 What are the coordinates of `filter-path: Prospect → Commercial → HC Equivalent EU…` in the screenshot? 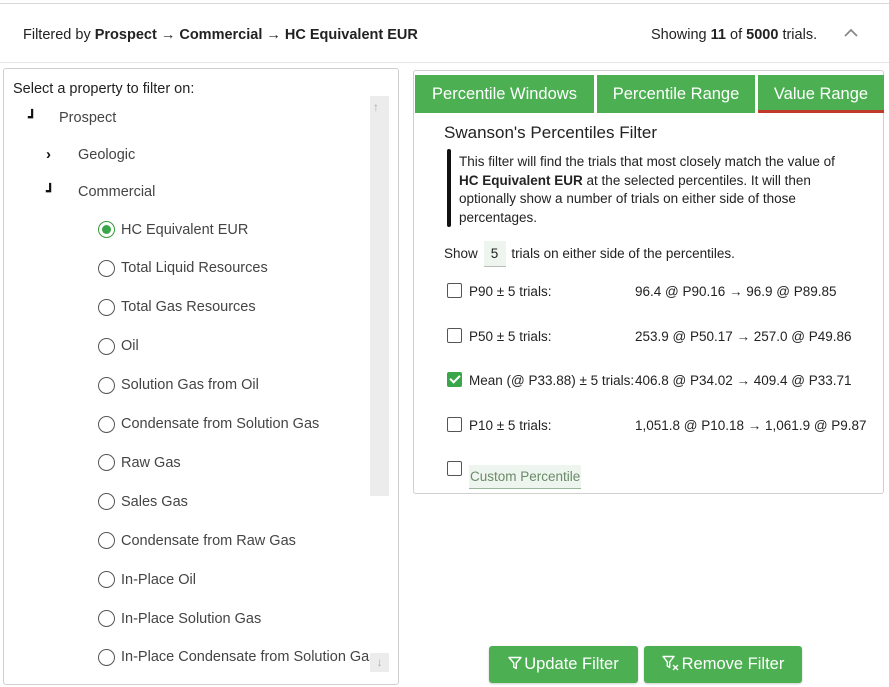 It's located at (256, 35).